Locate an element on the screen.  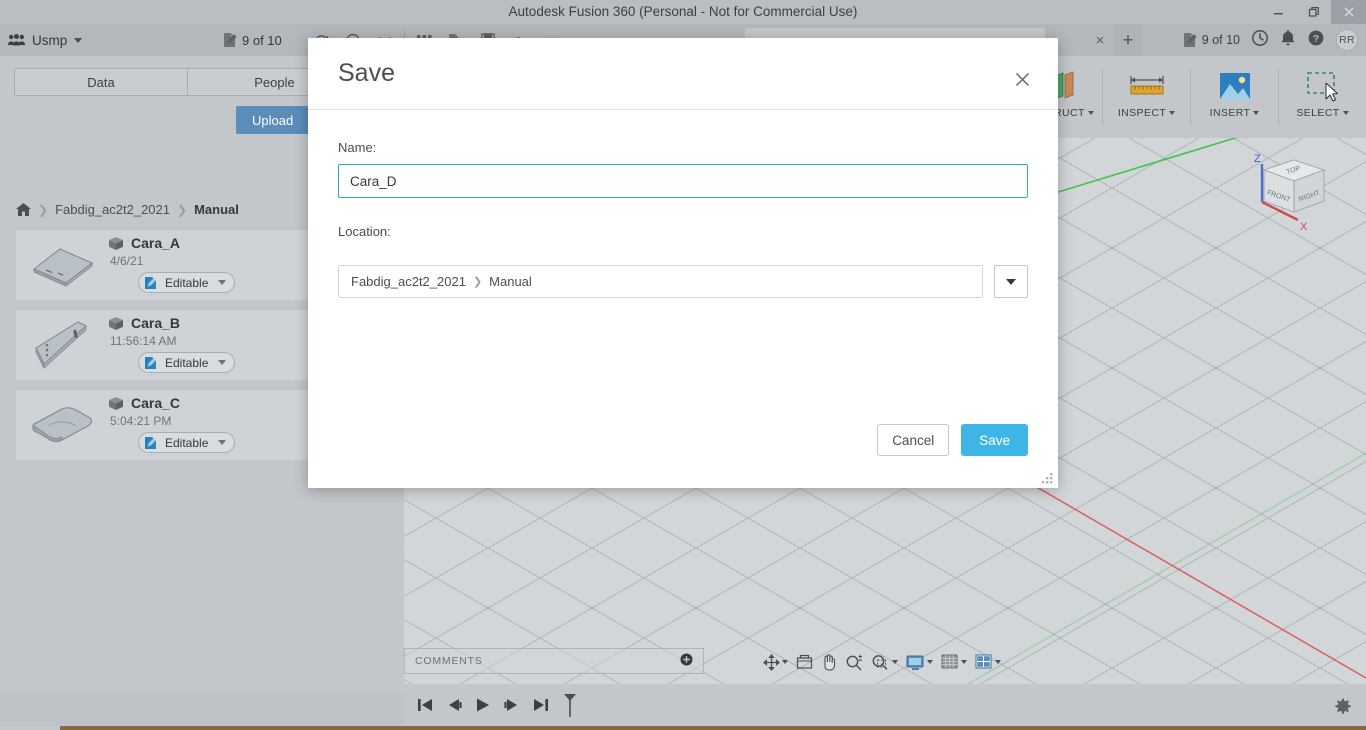
cancel-button: Cancel is located at coordinates (913, 440).